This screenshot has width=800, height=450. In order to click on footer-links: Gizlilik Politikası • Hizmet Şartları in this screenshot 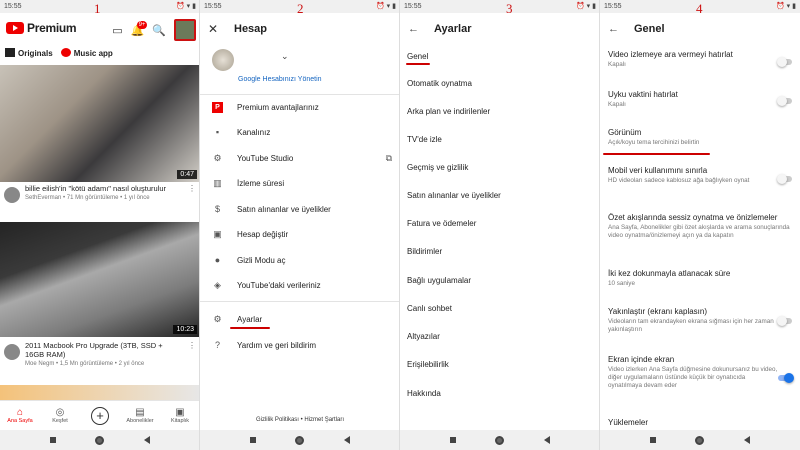, I will do `click(299, 420)`.